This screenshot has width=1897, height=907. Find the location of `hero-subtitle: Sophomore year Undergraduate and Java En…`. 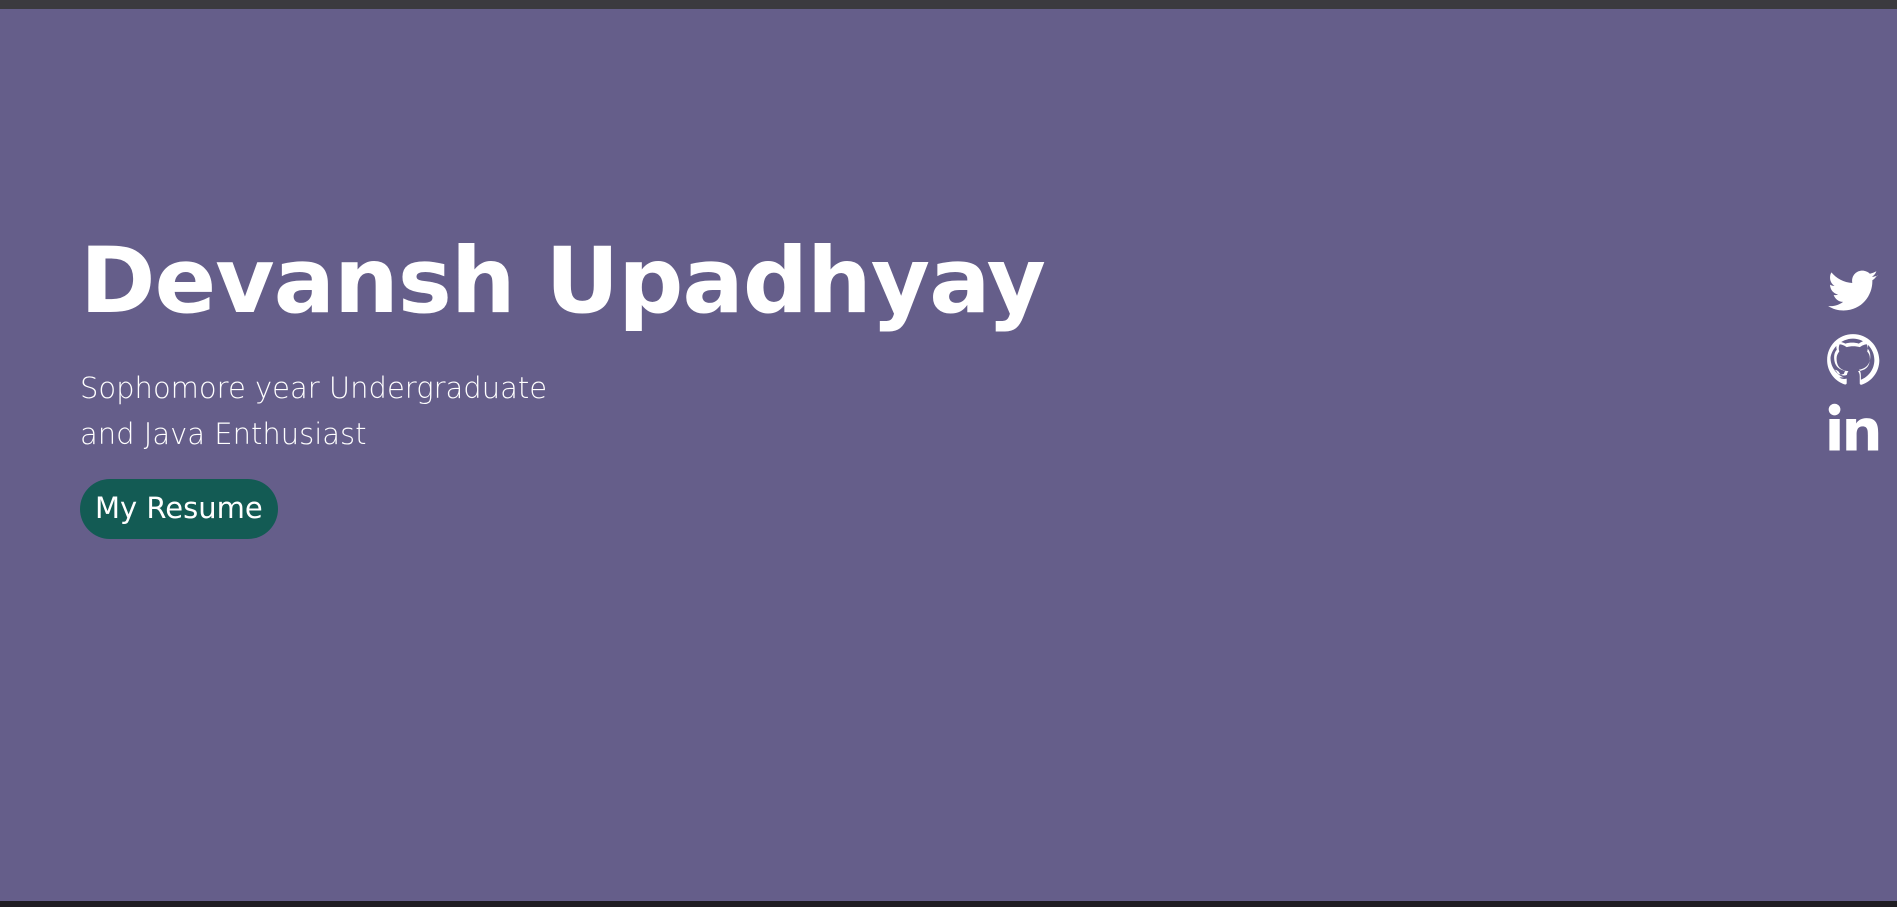

hero-subtitle: Sophomore year Undergraduate and Java En… is located at coordinates (314, 411).